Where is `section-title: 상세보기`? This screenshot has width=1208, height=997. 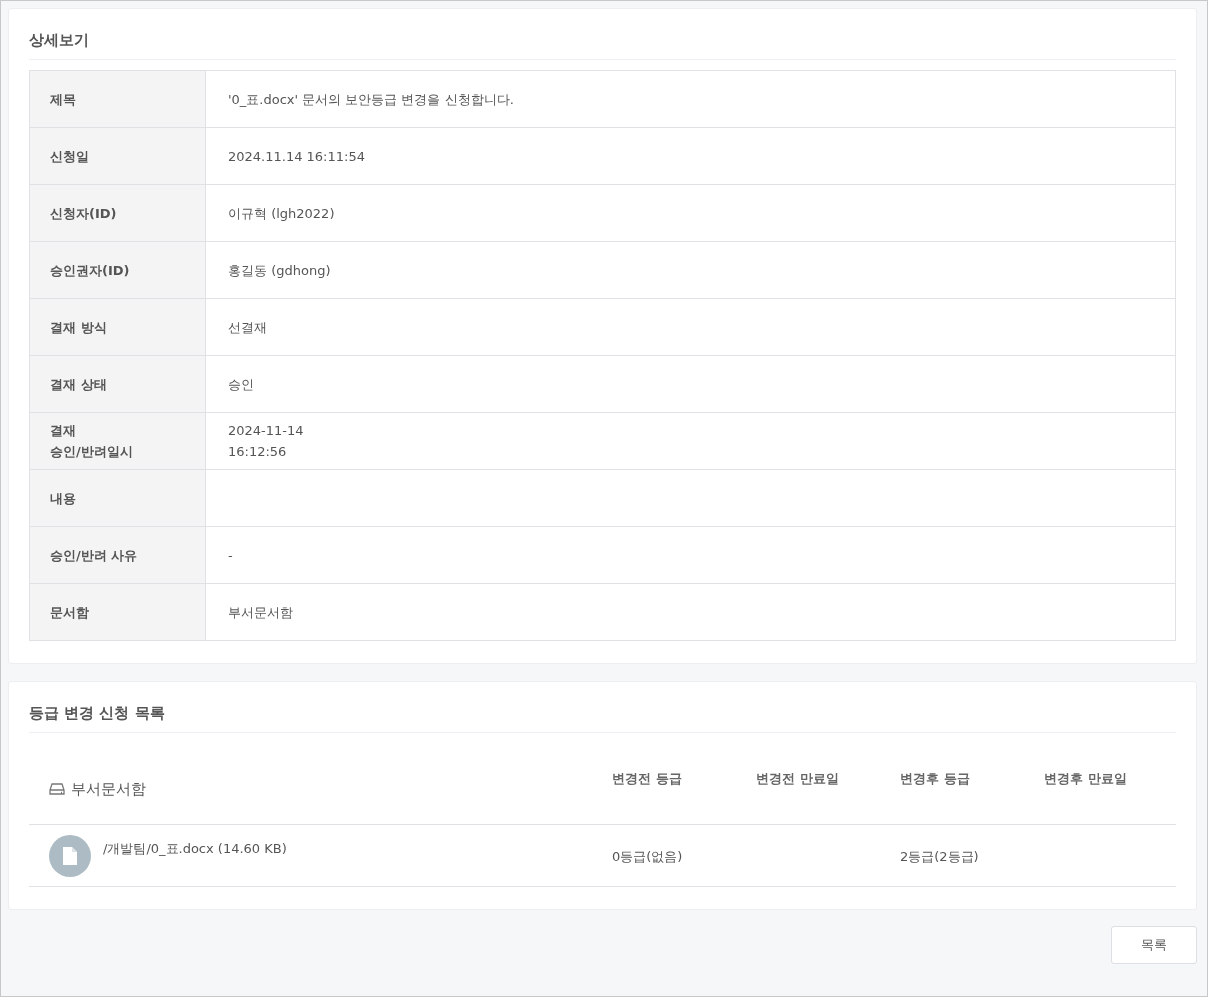
section-title: 상세보기 is located at coordinates (602, 34).